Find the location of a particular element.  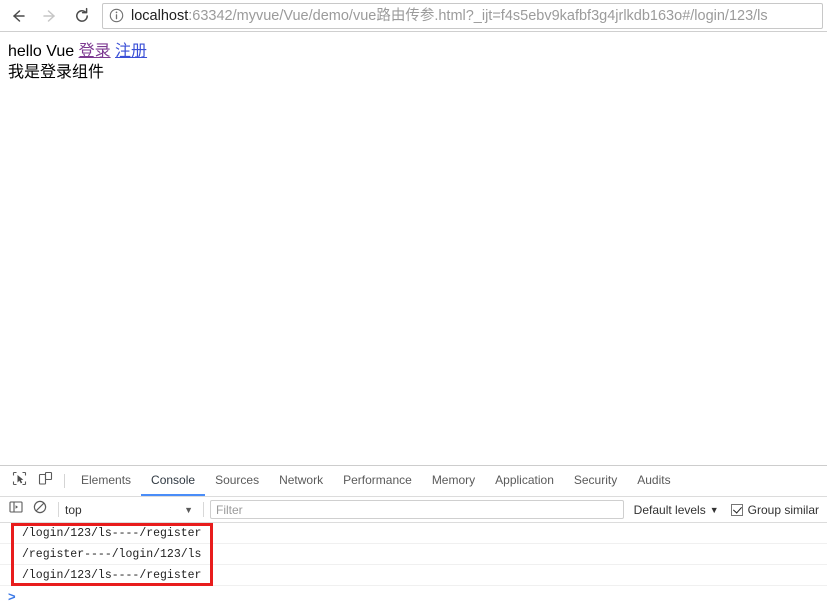

tab-elements: Elements is located at coordinates (106, 481).